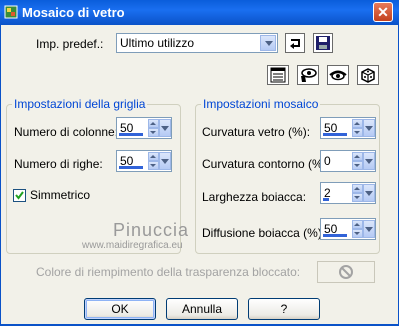  What do you see at coordinates (66, 132) in the screenshot?
I see `columns-label: Numero di colonne:` at bounding box center [66, 132].